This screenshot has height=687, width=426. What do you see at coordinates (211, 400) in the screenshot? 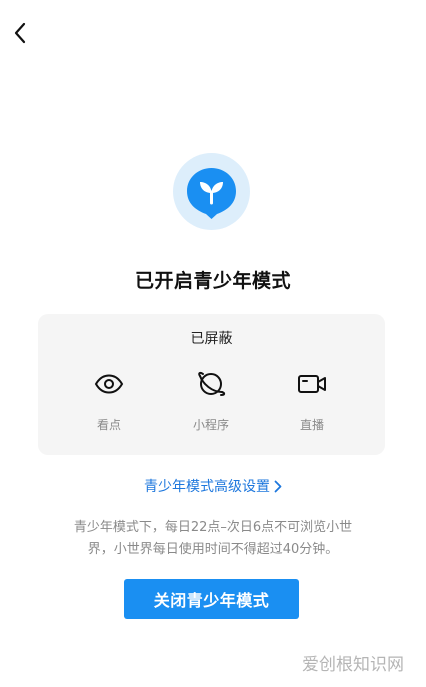
I see `blocked-item-mini-program: 小程序` at bounding box center [211, 400].